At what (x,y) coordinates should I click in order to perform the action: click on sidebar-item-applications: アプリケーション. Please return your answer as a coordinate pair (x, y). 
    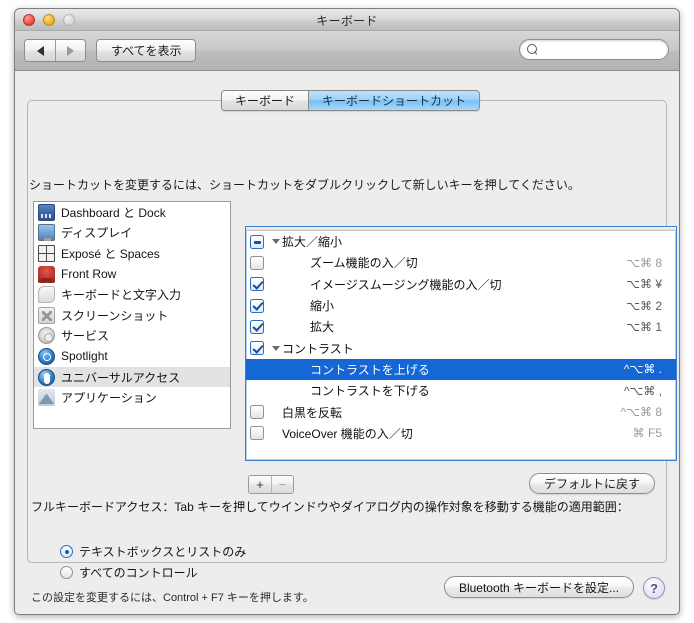
    Looking at the image, I should click on (132, 397).